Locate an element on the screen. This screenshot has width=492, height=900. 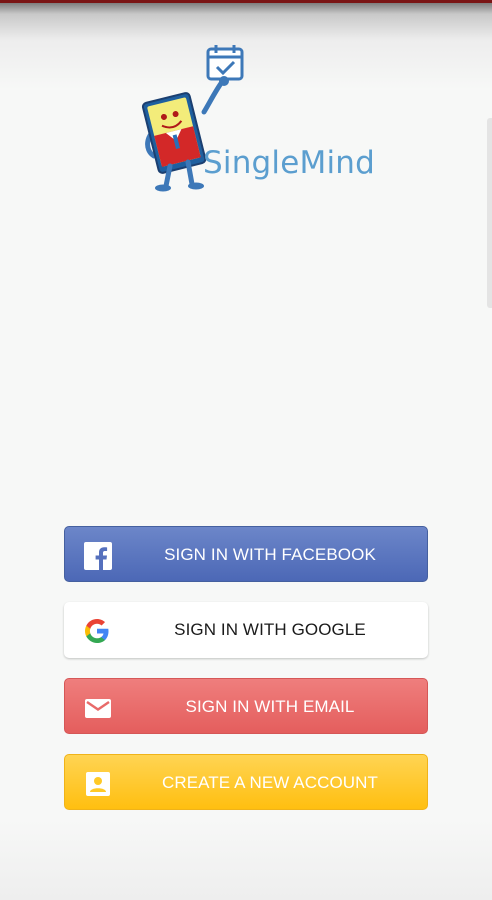
edge-scroll-handle is located at coordinates (489, 213).